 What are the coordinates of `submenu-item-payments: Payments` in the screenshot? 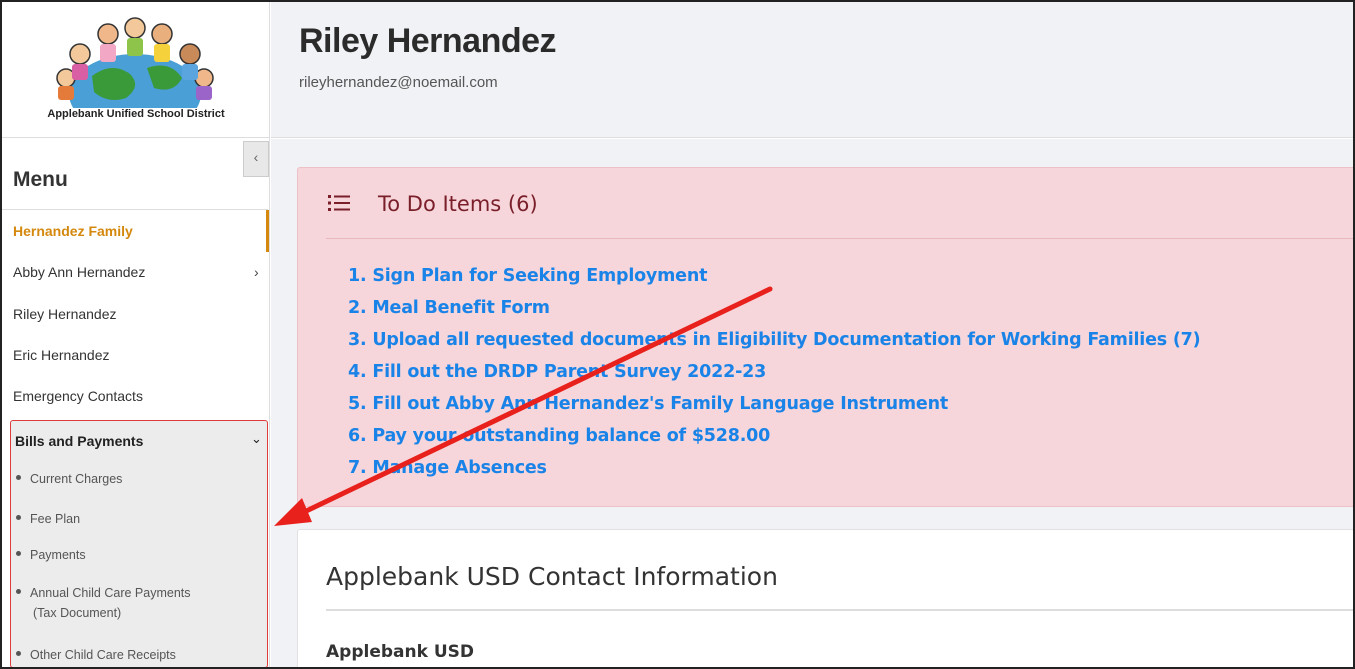 It's located at (51, 555).